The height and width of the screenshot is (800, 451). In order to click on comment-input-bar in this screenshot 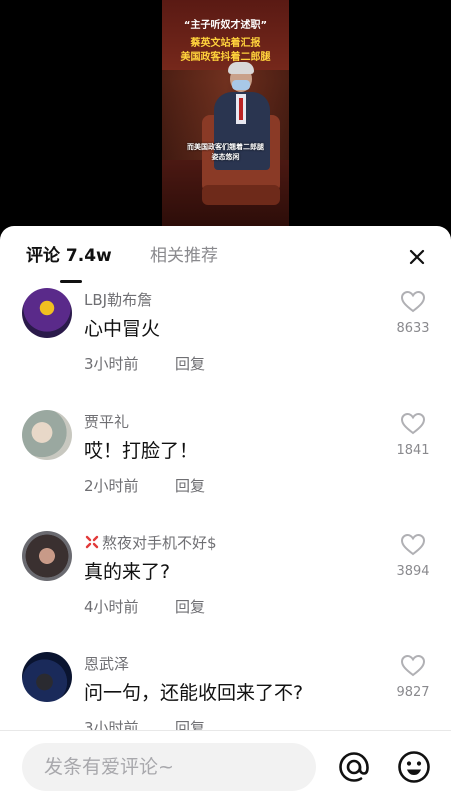, I will do `click(225, 765)`.